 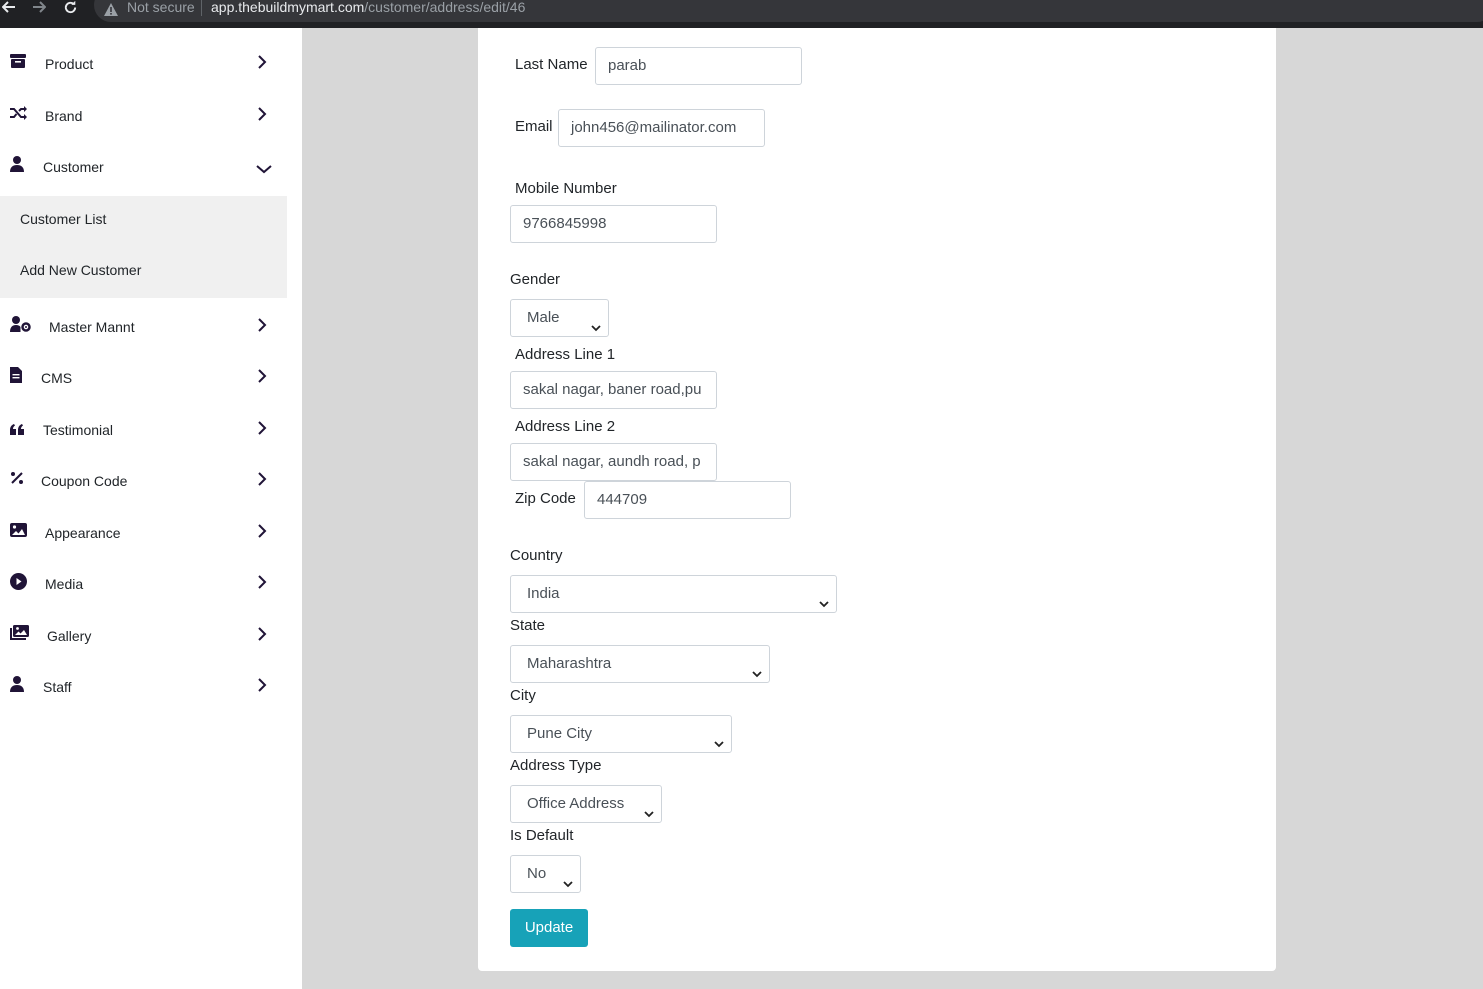 I want to click on state-select: Maharashtra, so click(x=640, y=664).